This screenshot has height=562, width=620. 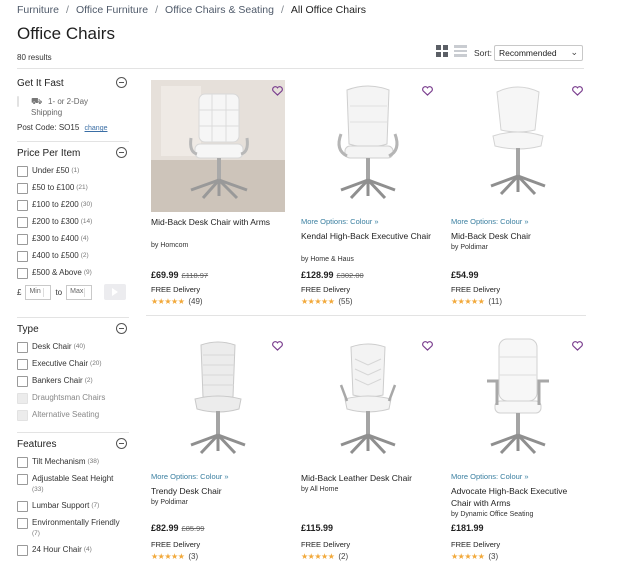 I want to click on product-rating: ★★★★★ (49), so click(x=177, y=301).